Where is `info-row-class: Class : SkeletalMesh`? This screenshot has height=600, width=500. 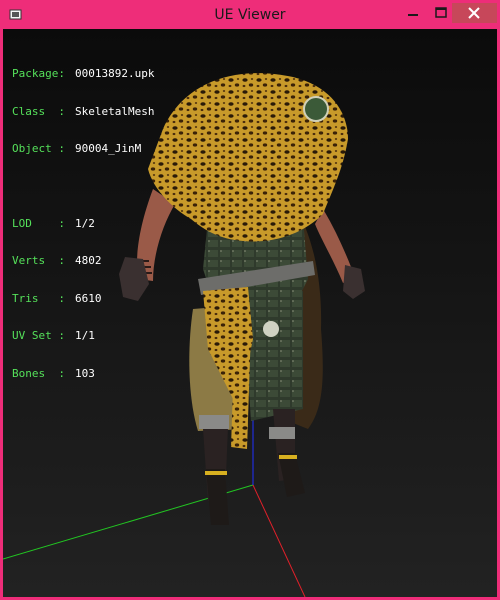
info-row-class: Class : SkeletalMesh is located at coordinates (83, 111).